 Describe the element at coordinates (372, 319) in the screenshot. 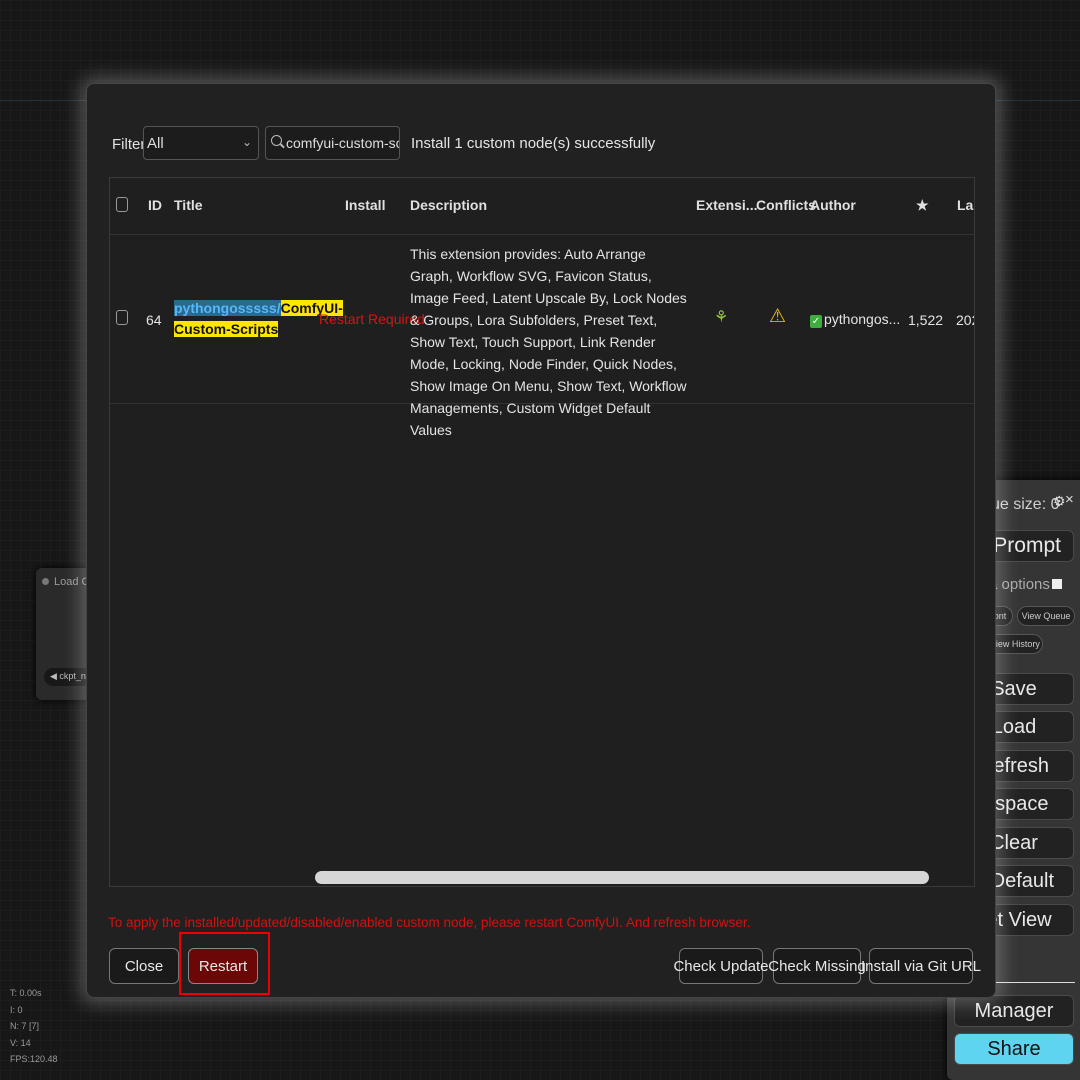

I see `row-install-status: Restart Required` at that location.